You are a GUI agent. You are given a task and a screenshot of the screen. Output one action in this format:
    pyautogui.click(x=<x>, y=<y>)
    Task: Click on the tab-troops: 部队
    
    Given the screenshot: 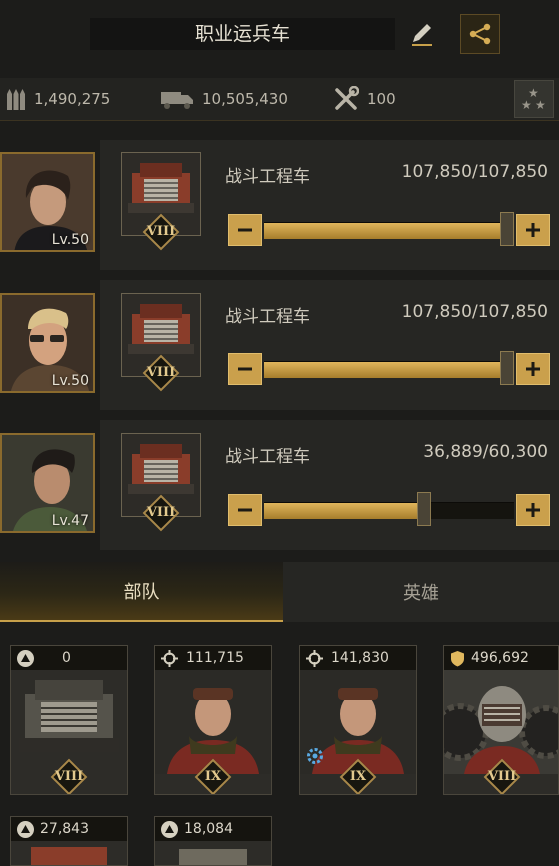 What is the action you would take?
    pyautogui.click(x=141, y=592)
    